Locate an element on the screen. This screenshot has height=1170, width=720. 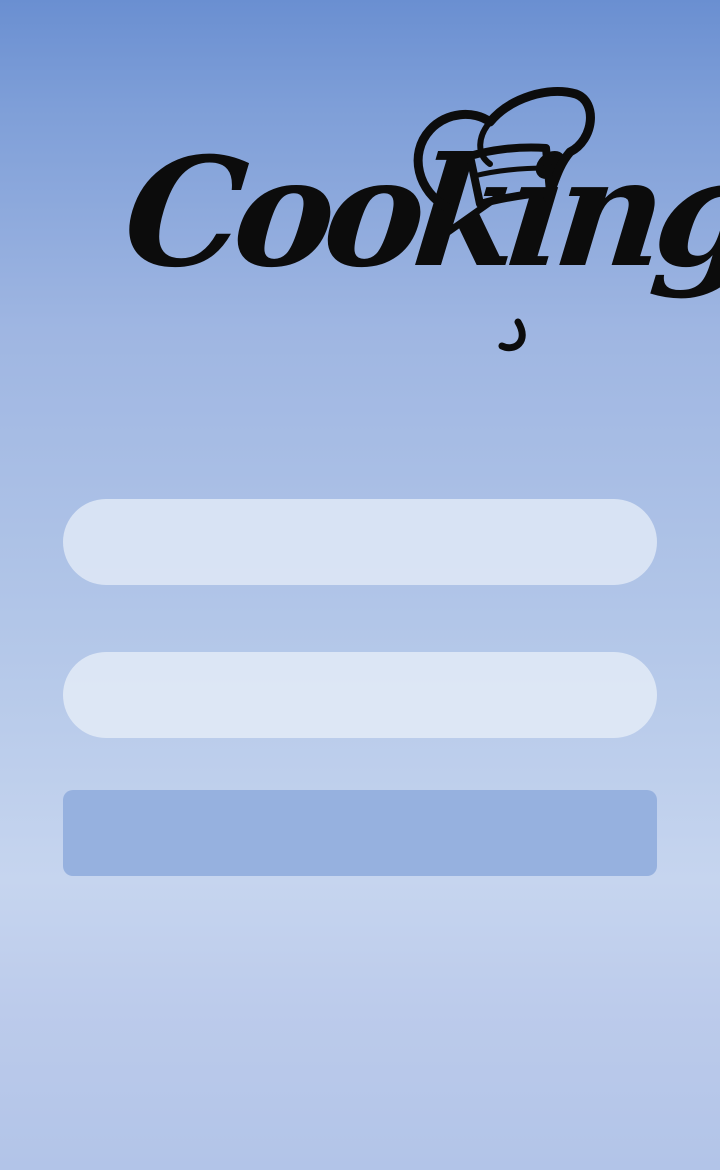
chef-hat-icon is located at coordinates (504, 219).